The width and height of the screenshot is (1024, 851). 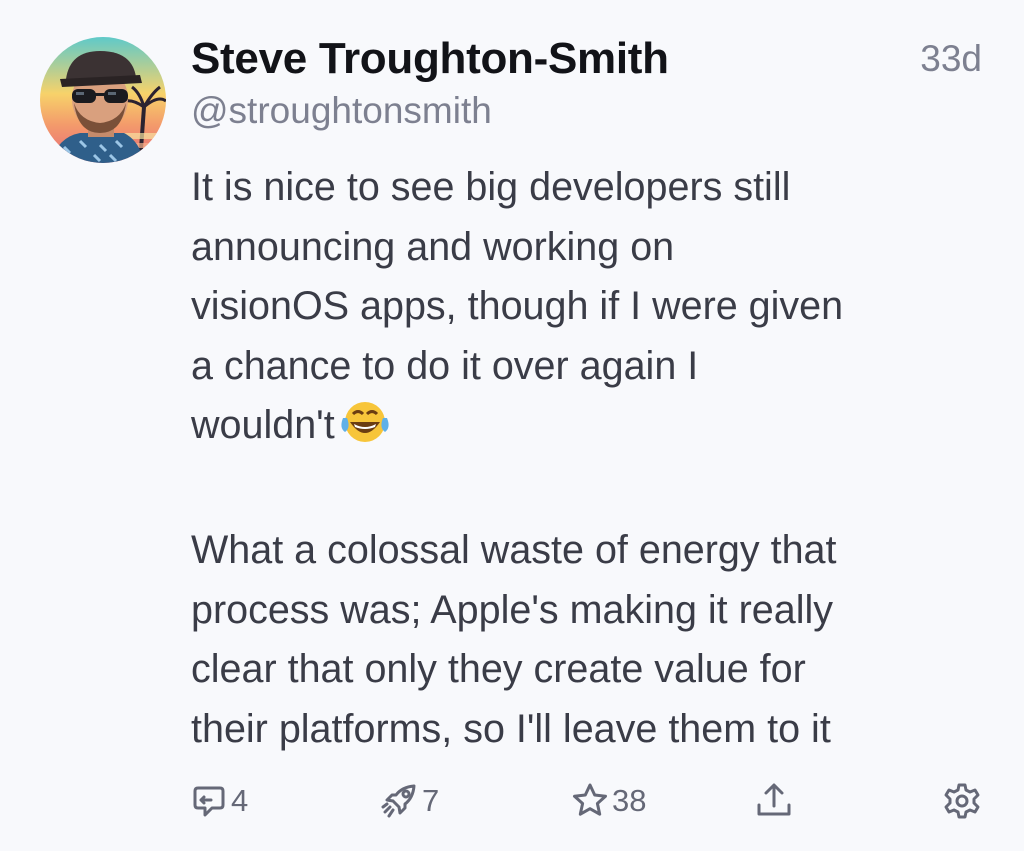 What do you see at coordinates (365, 431) in the screenshot?
I see `tears-of-joy-emoji-icon` at bounding box center [365, 431].